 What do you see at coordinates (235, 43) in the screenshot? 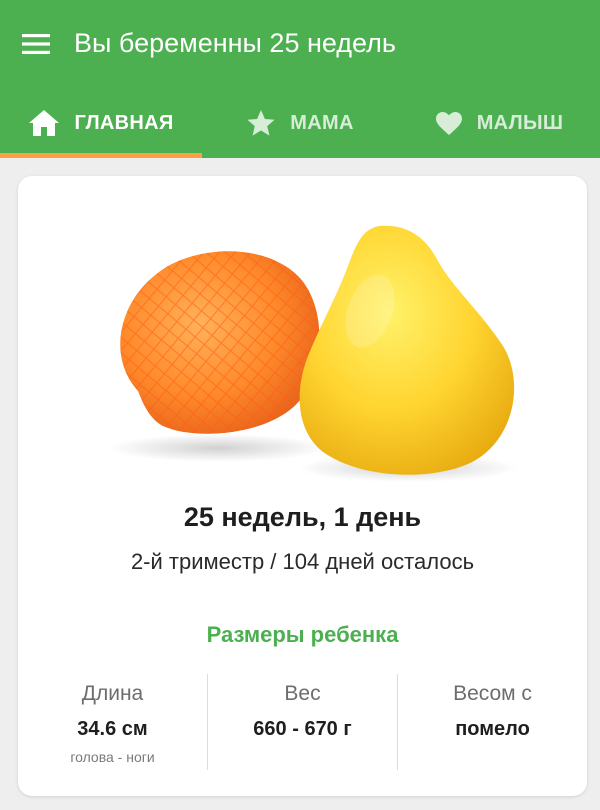
I see `page-title: Вы беременны 25 недель` at bounding box center [235, 43].